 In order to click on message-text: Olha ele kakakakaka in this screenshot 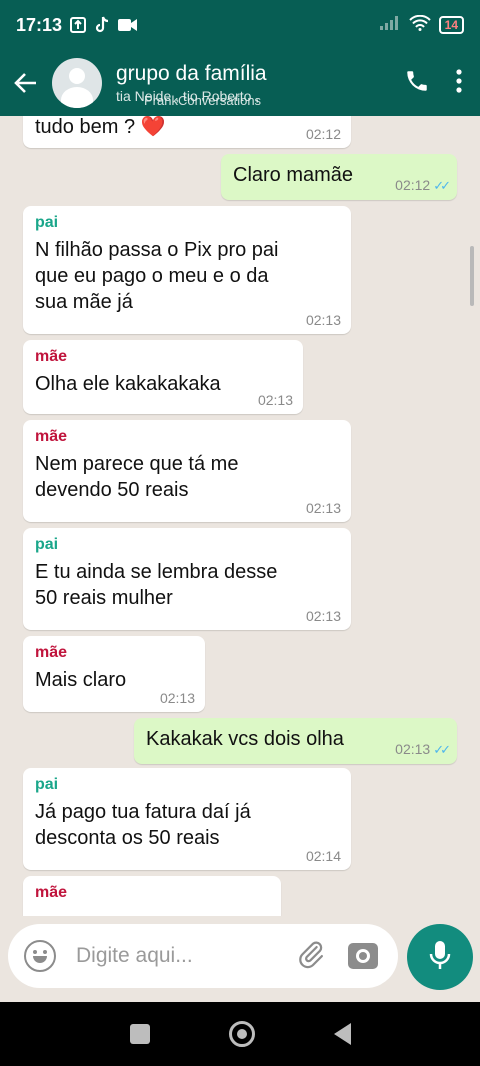, I will do `click(128, 384)`.